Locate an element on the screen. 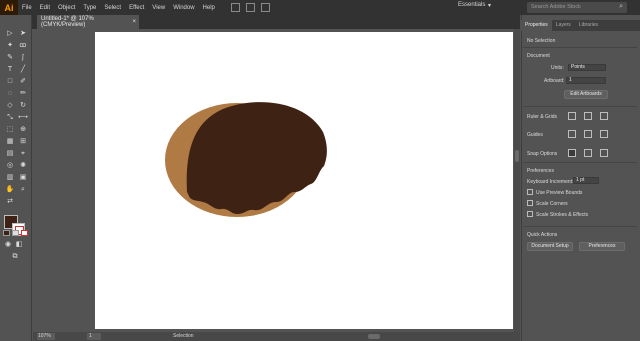  selection-tool-icon: ▷ is located at coordinates (10, 33).